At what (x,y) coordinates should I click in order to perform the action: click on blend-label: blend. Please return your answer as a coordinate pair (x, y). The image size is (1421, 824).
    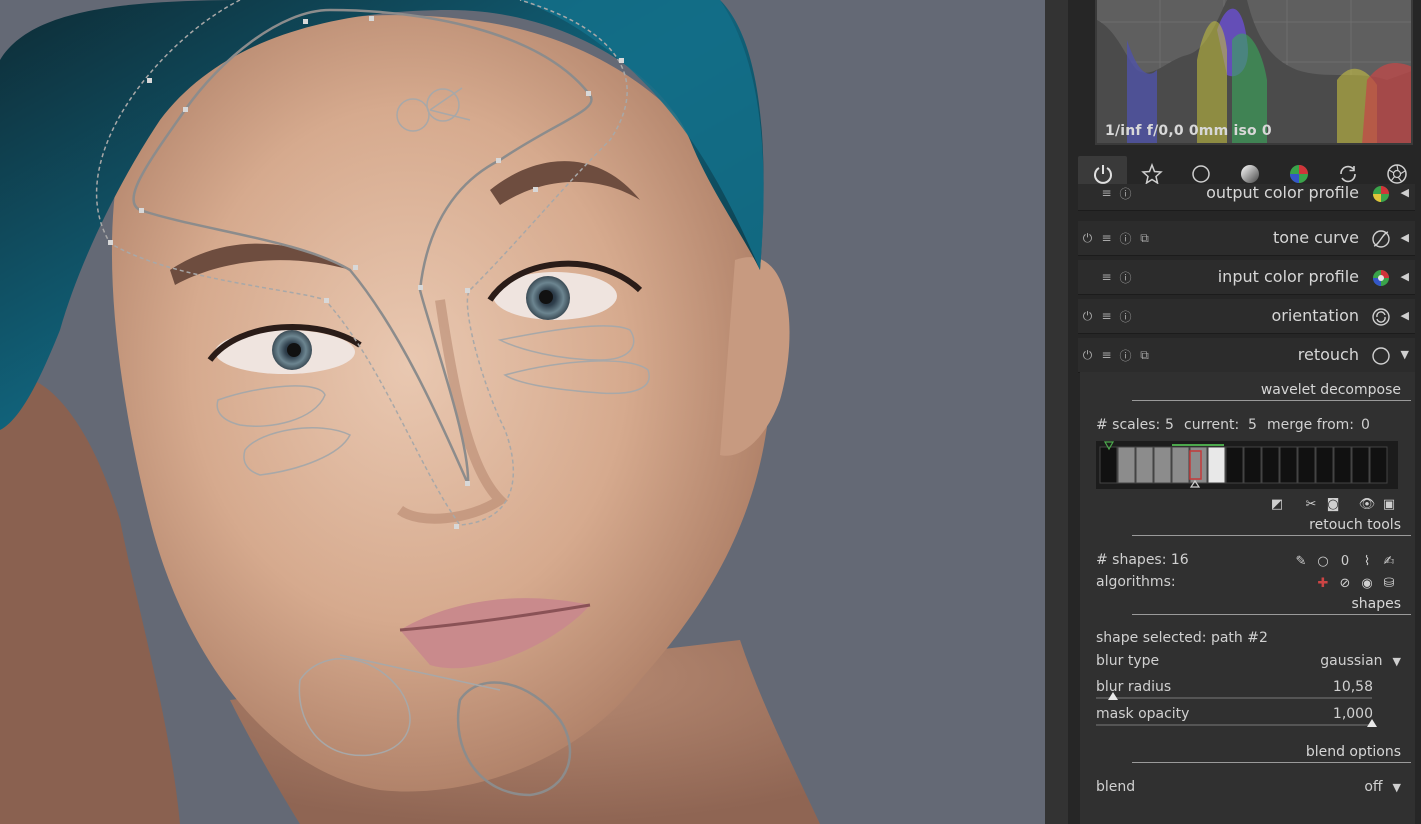
    Looking at the image, I should click on (1116, 787).